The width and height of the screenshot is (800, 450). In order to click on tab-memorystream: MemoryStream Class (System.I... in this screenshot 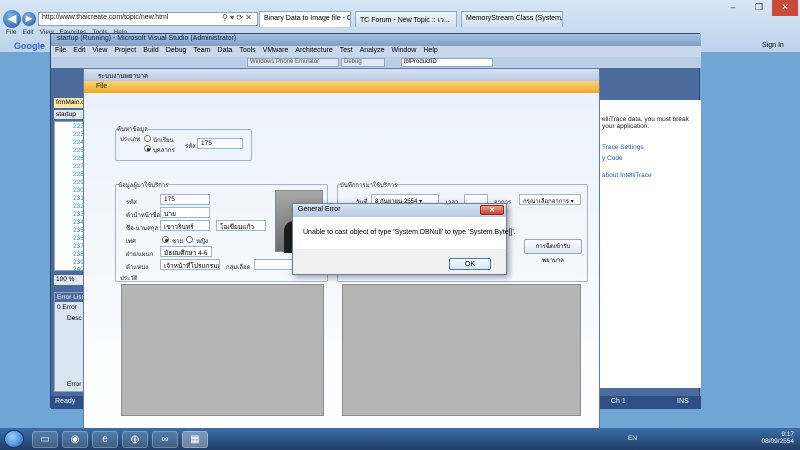, I will do `click(512, 19)`.